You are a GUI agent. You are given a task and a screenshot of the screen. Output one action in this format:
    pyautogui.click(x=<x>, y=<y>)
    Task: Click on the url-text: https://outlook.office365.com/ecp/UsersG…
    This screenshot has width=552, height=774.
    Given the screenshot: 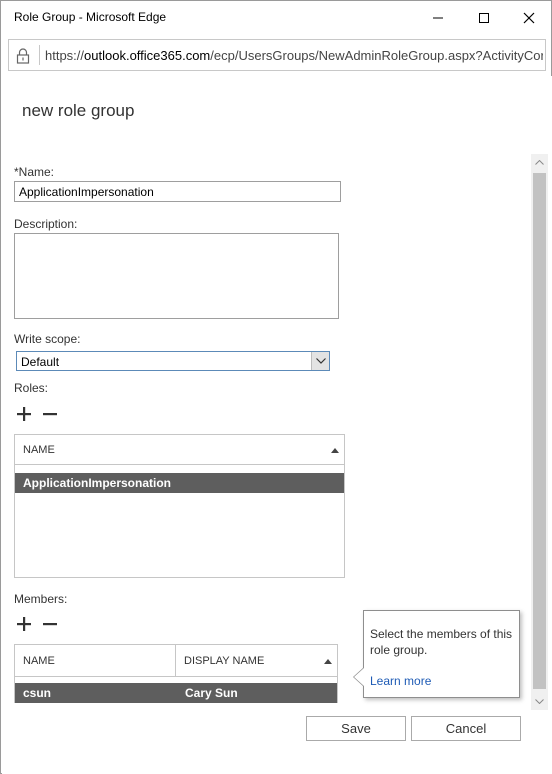 What is the action you would take?
    pyautogui.click(x=294, y=55)
    